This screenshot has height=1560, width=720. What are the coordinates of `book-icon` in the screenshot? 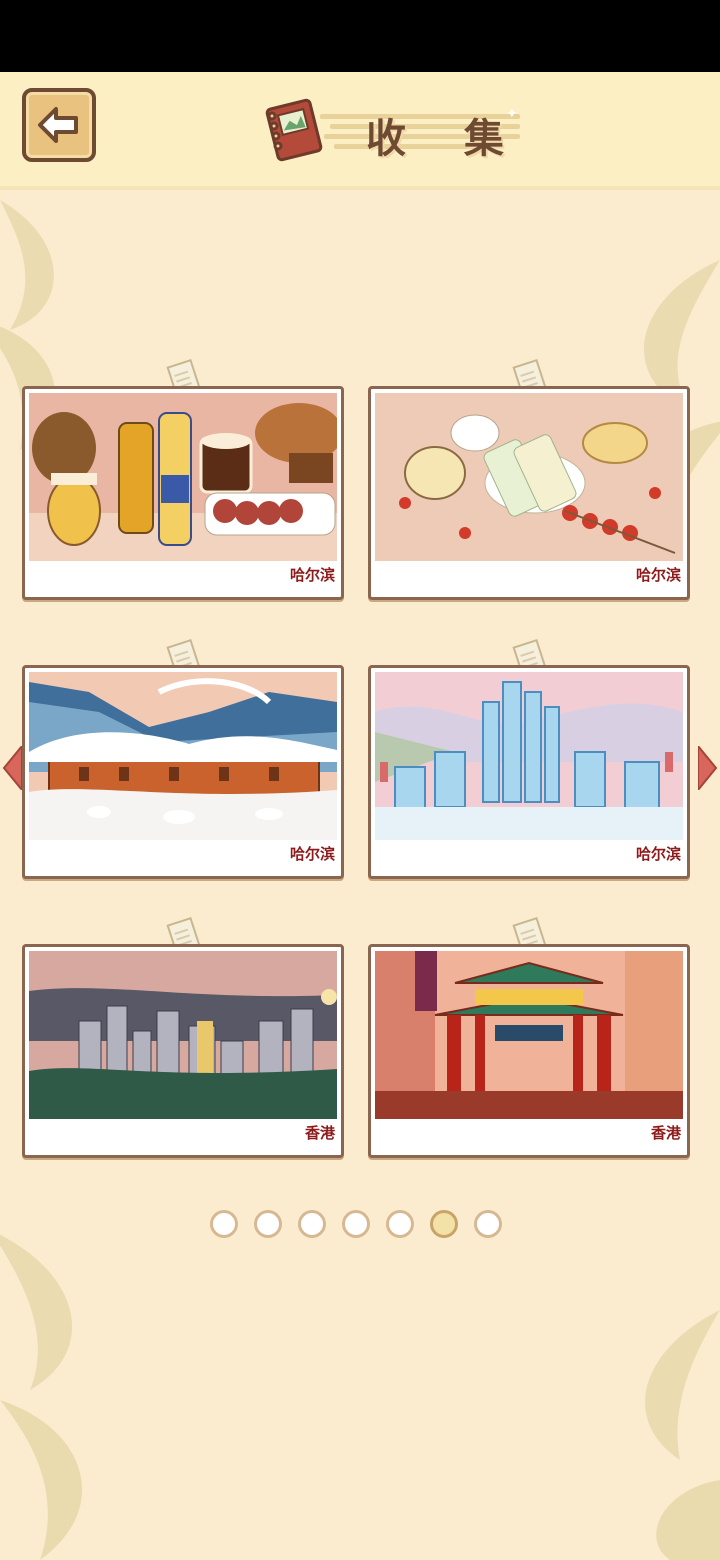 It's located at (294, 130).